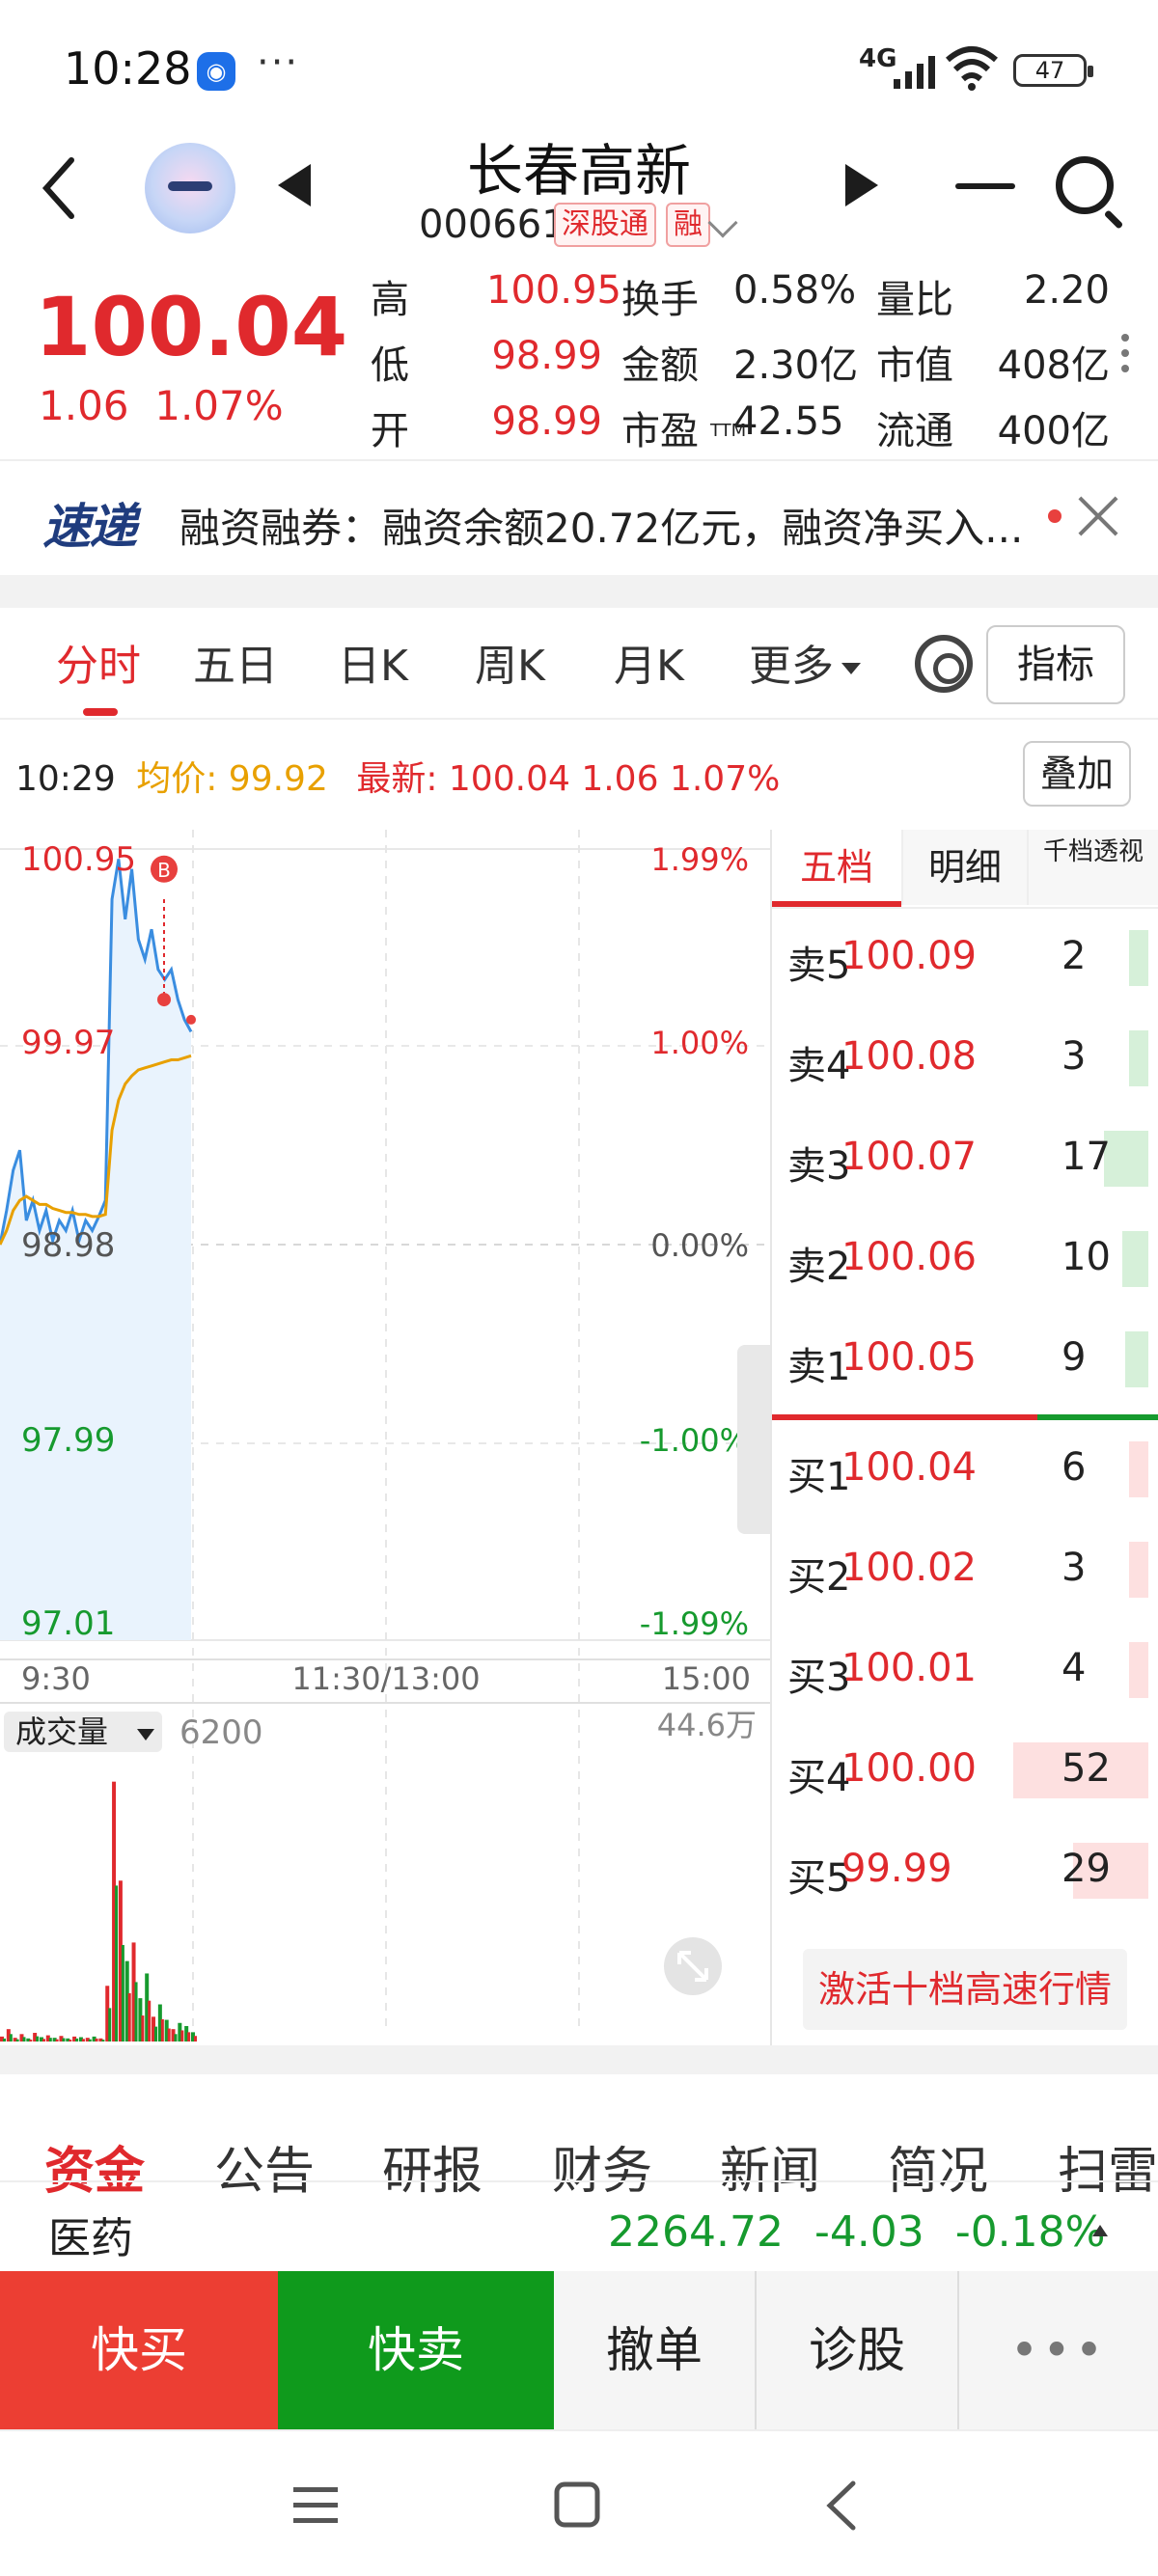 The width and height of the screenshot is (1158, 2576). Describe the element at coordinates (795, 290) in the screenshot. I see `quote-value: 0.58%` at that location.